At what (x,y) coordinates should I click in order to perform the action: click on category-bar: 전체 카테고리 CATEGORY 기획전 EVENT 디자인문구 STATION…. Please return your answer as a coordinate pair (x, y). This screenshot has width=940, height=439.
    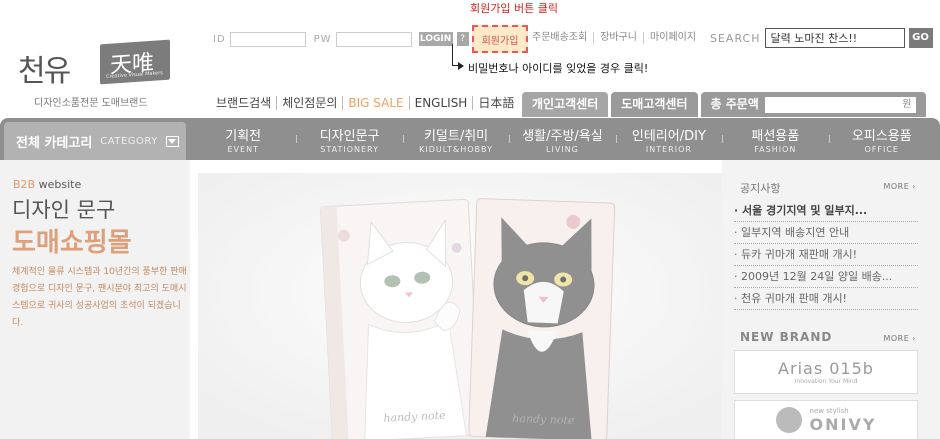
    Looking at the image, I should click on (470, 139).